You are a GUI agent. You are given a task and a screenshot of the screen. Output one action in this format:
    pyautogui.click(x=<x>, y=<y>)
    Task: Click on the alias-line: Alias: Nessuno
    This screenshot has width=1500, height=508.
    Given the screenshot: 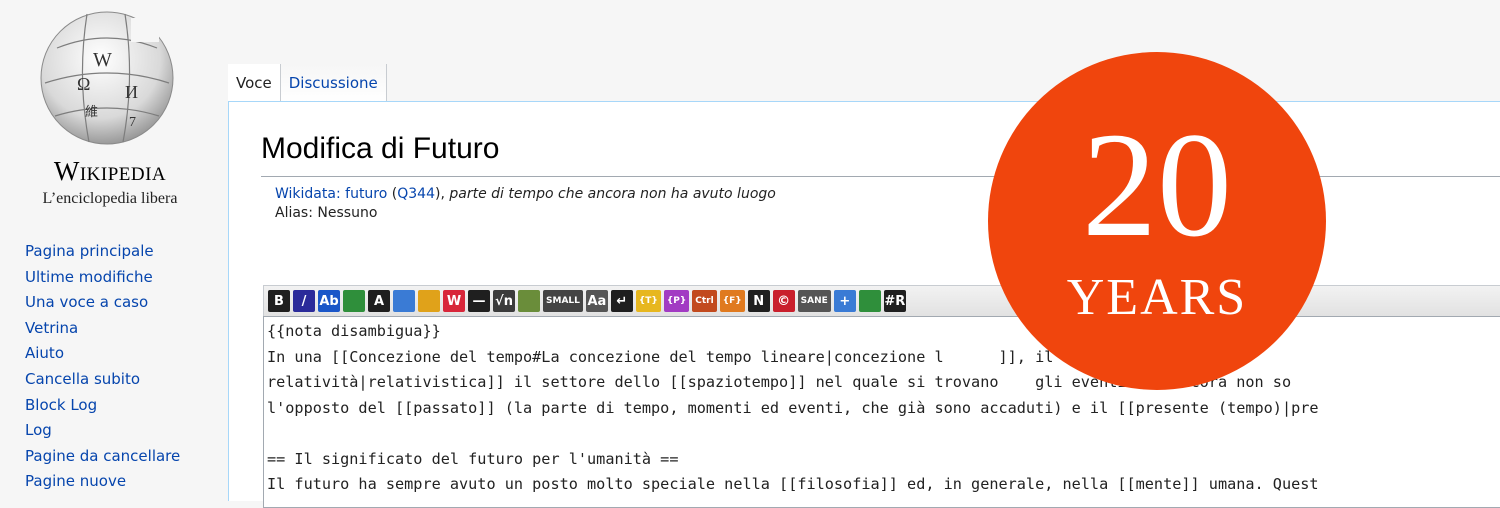 What is the action you would take?
    pyautogui.click(x=326, y=213)
    